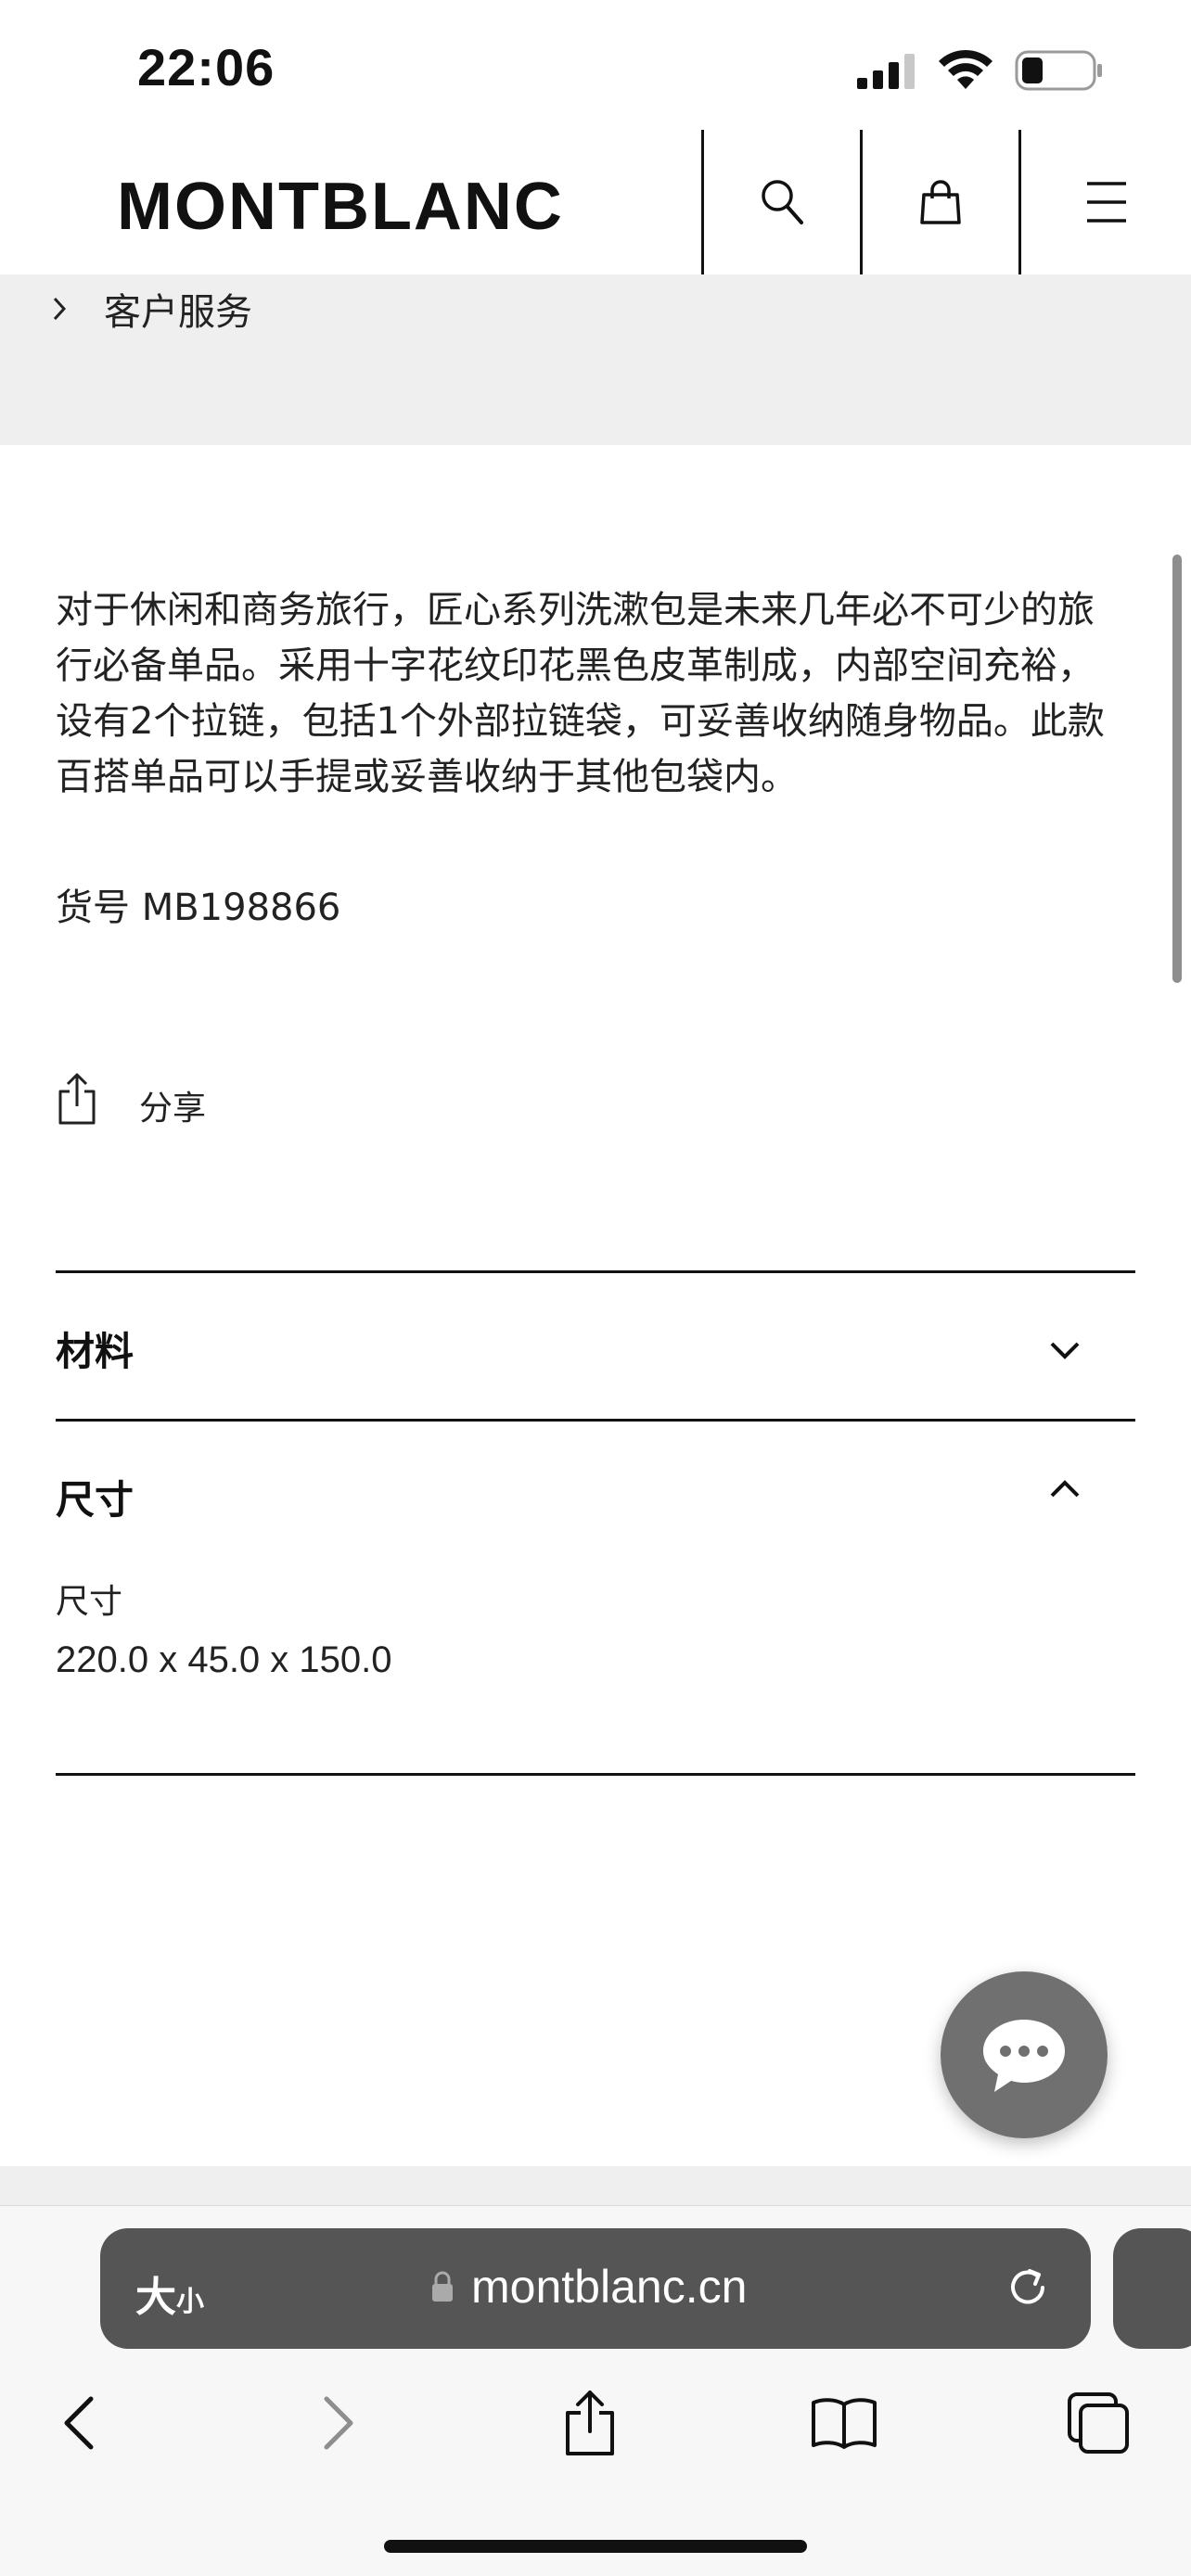  I want to click on search-button, so click(782, 202).